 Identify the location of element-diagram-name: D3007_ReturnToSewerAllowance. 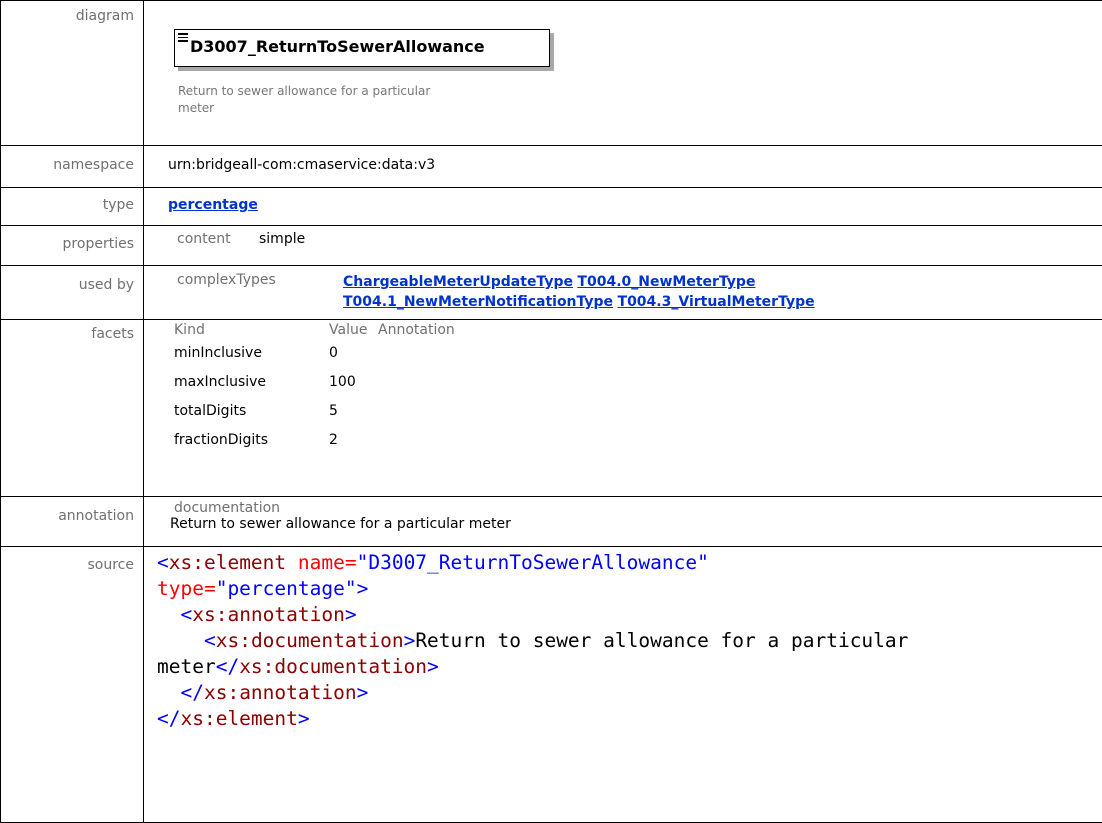
(337, 46).